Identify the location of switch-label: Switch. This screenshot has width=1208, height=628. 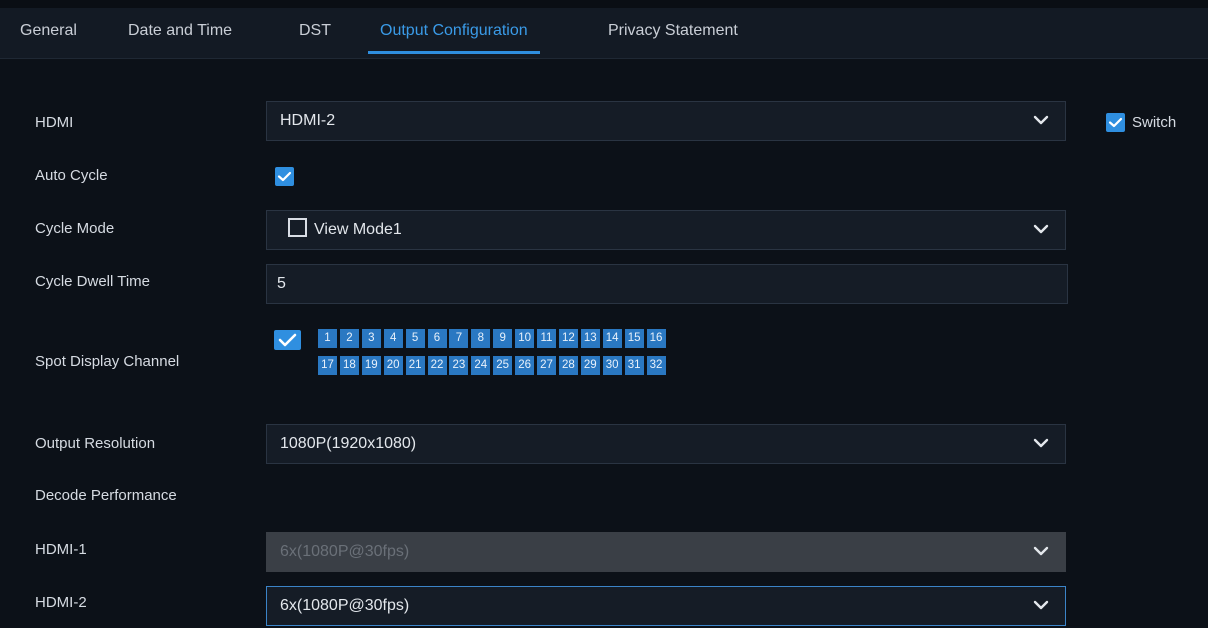
(1154, 122).